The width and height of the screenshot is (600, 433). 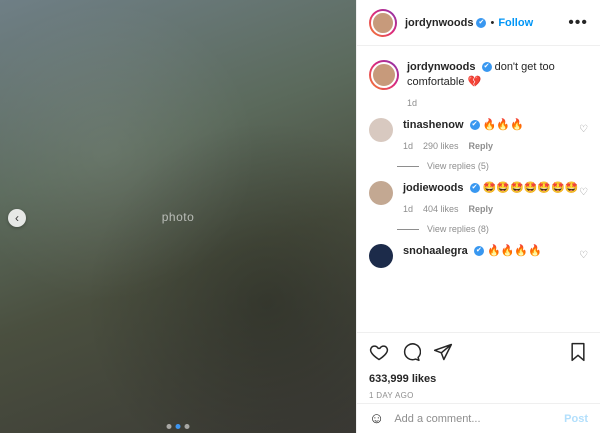 I want to click on comment-text: 🔥🔥🔥, so click(x=503, y=125).